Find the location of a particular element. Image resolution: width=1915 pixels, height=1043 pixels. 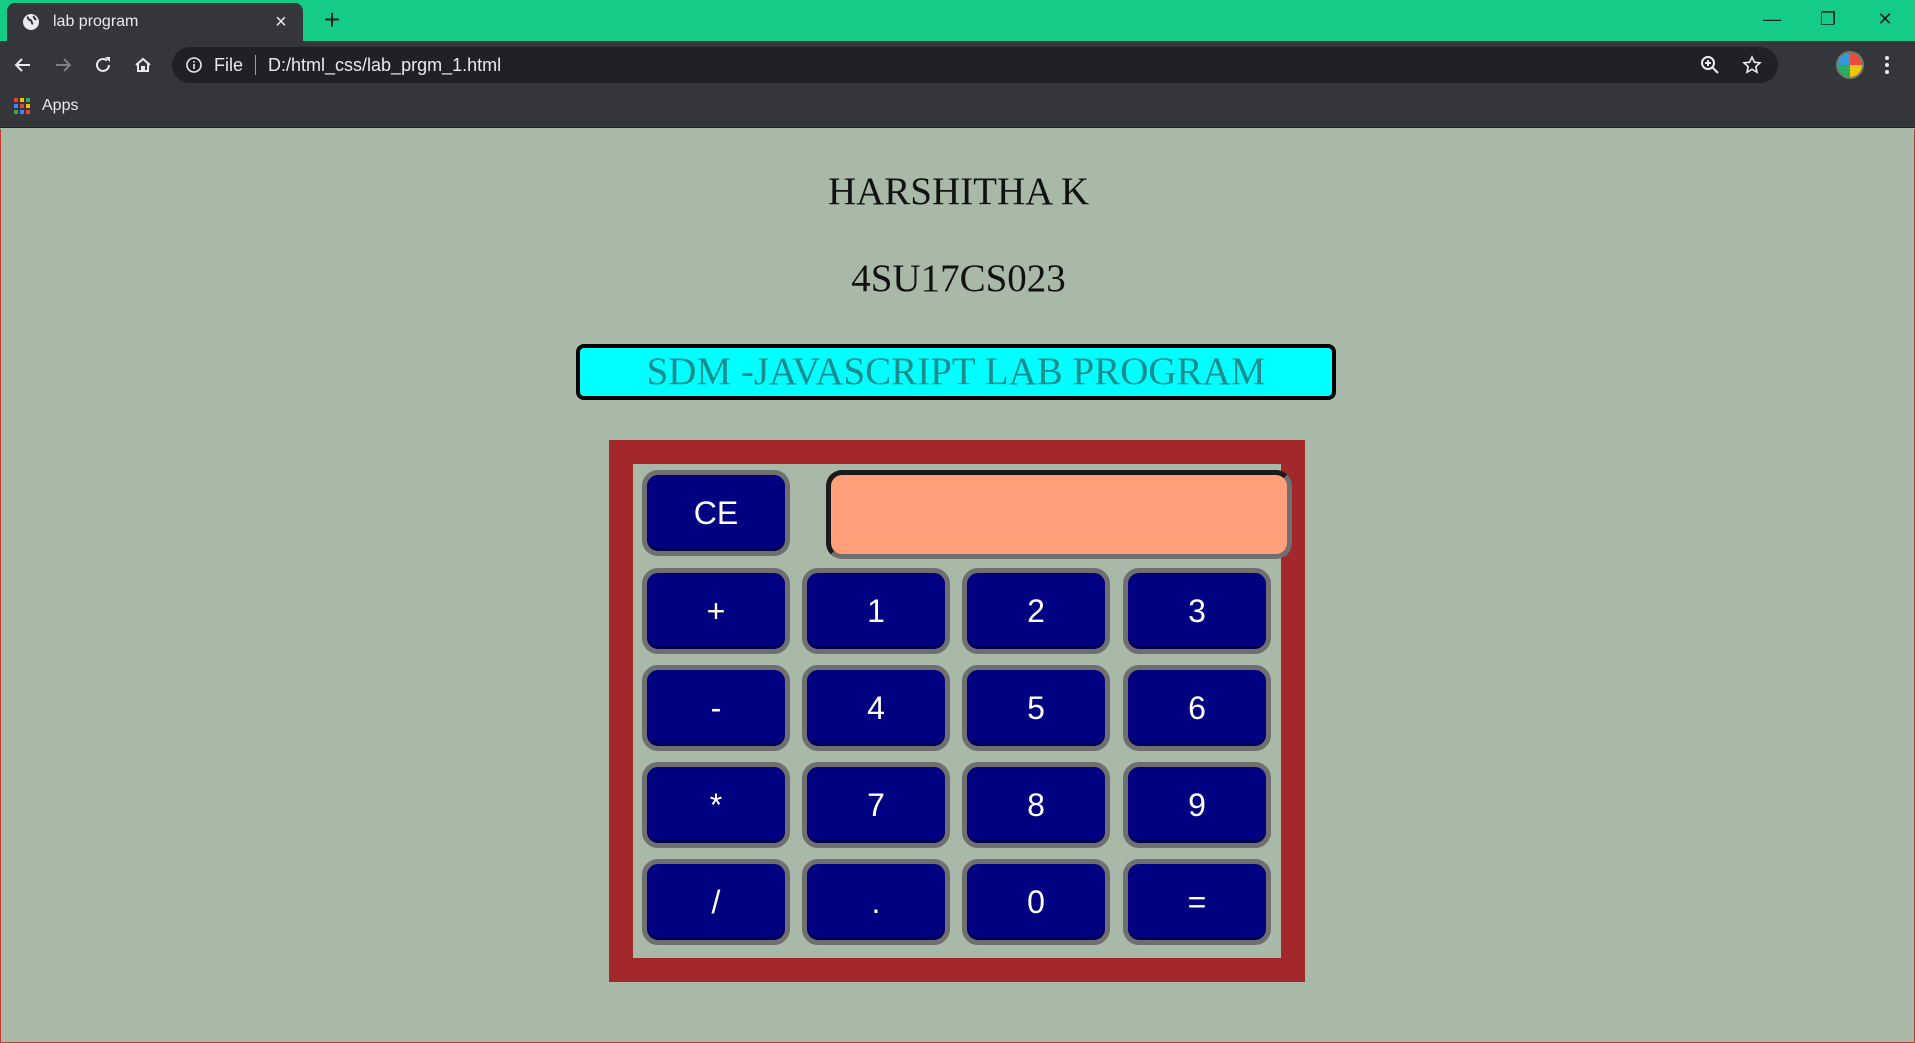

reload-icon is located at coordinates (103, 65).